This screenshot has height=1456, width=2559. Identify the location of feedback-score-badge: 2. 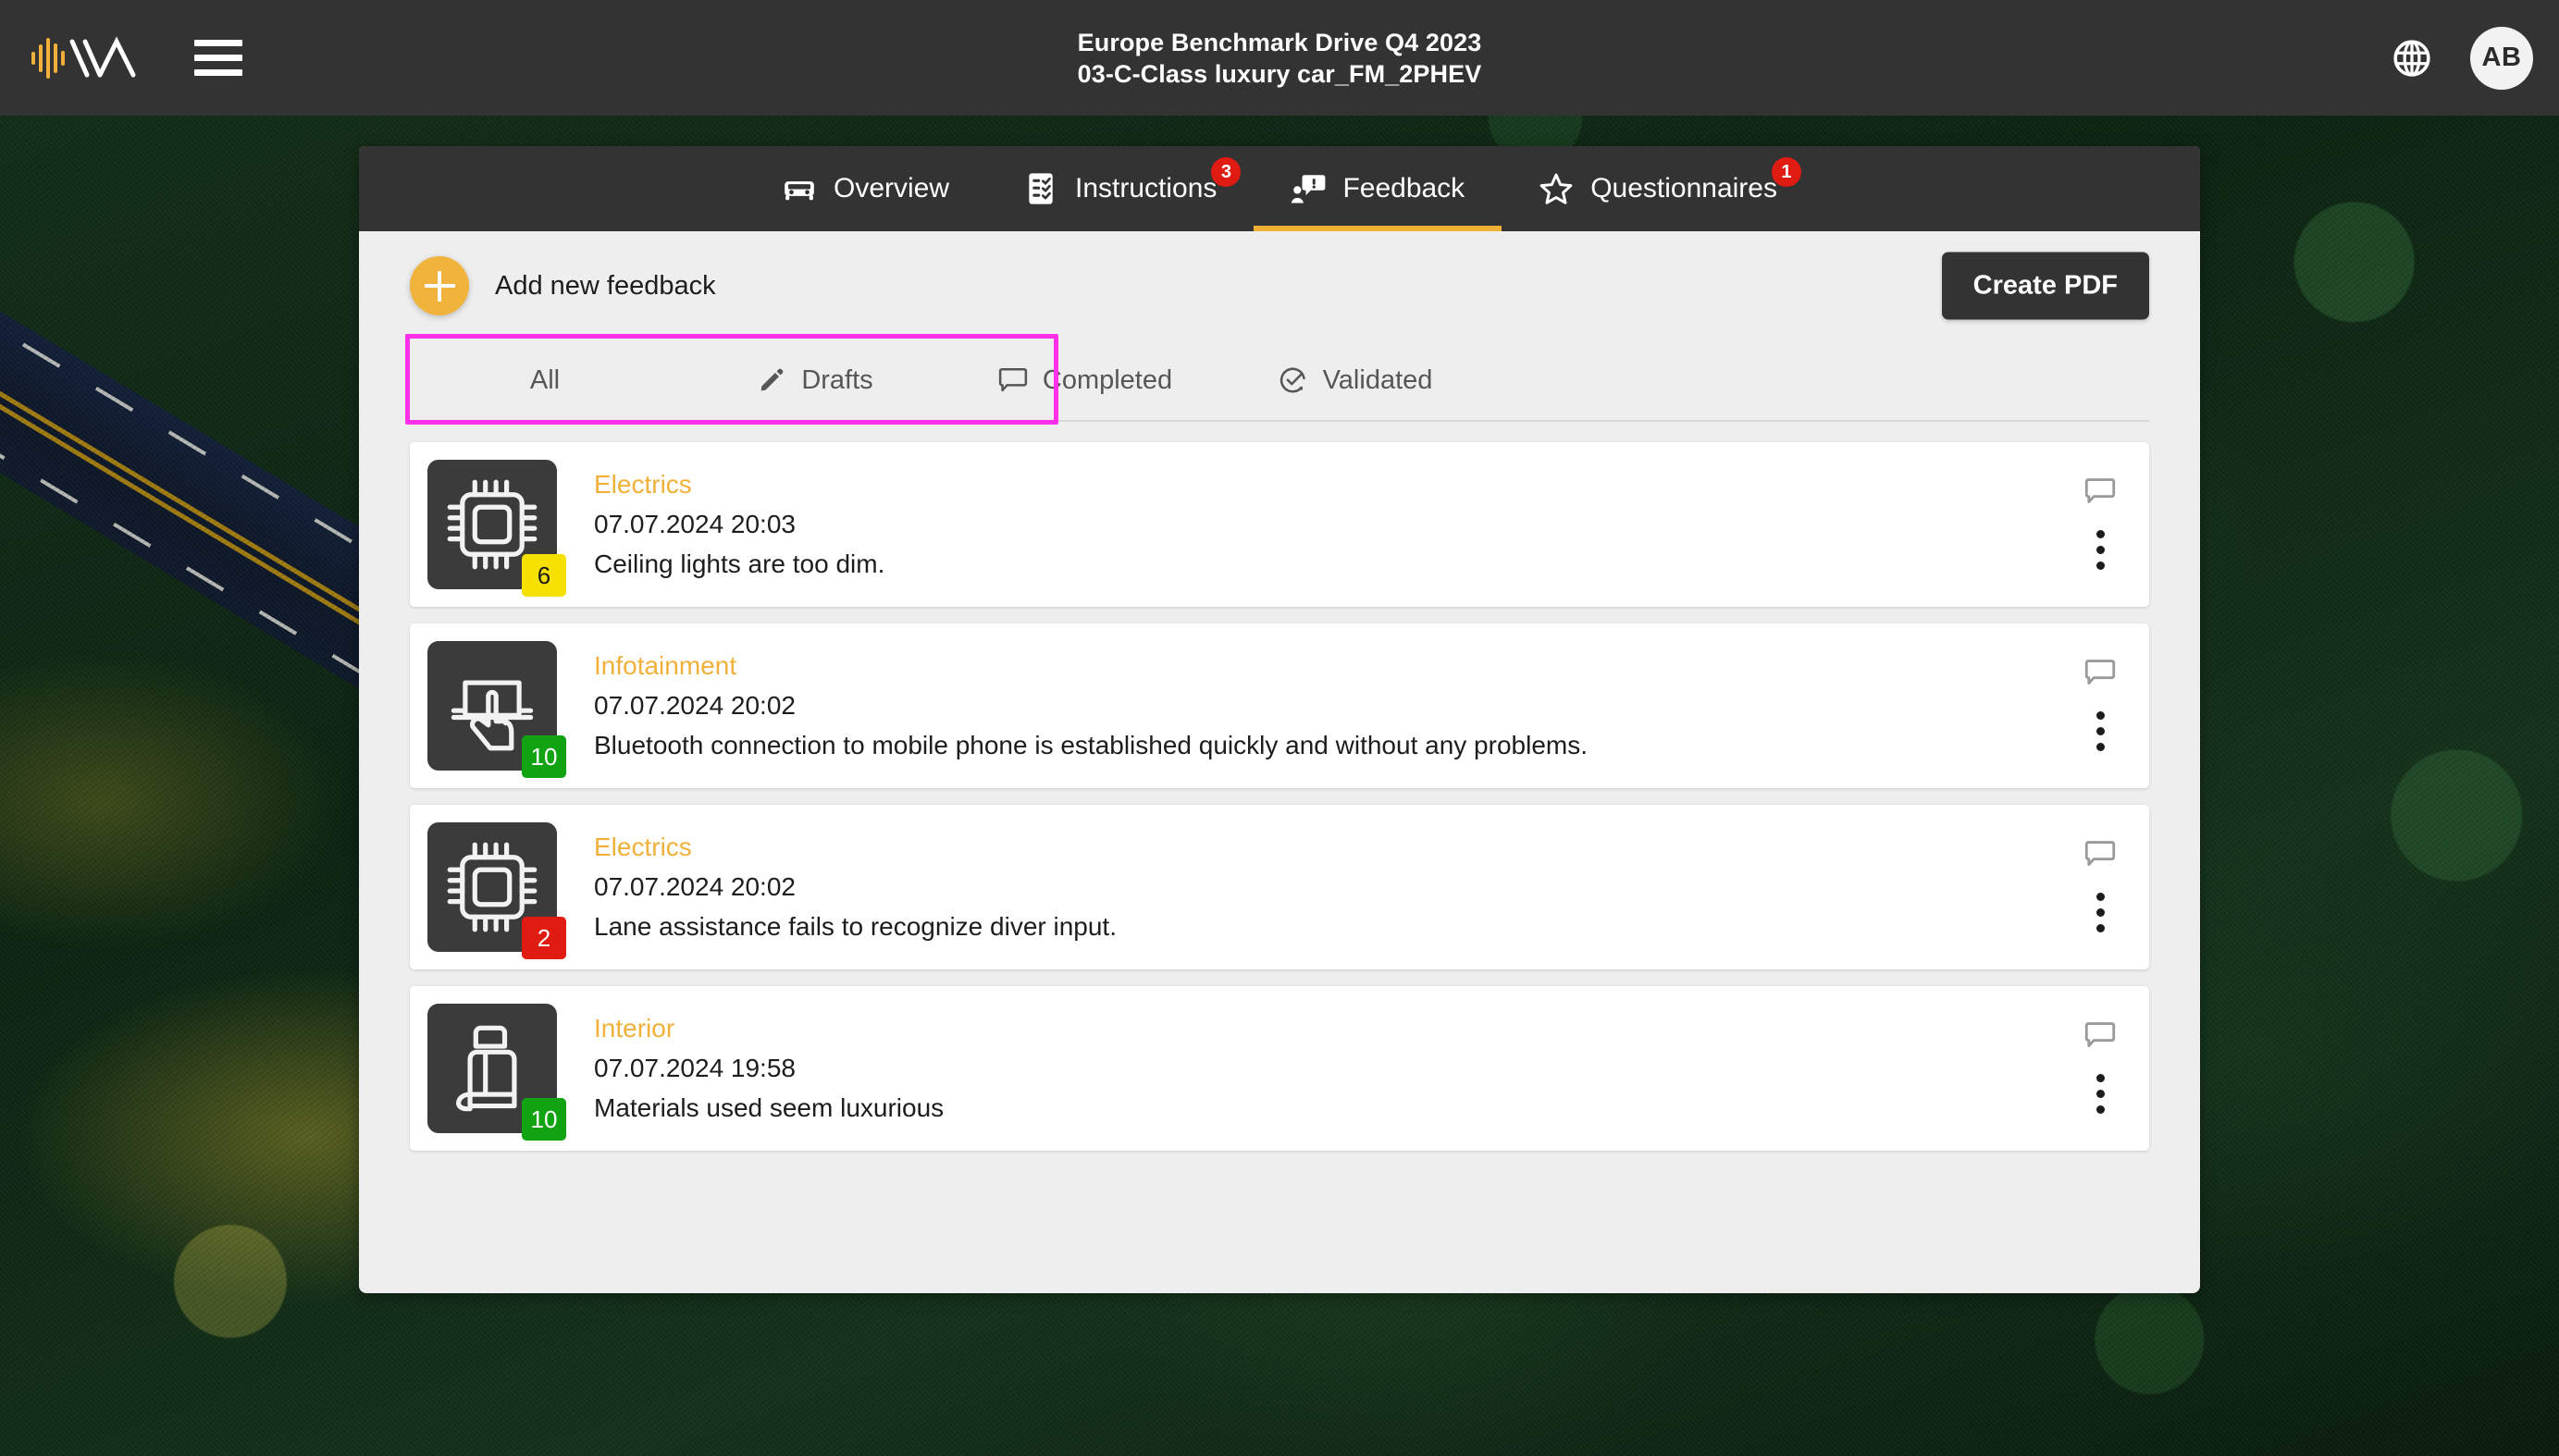
(544, 938).